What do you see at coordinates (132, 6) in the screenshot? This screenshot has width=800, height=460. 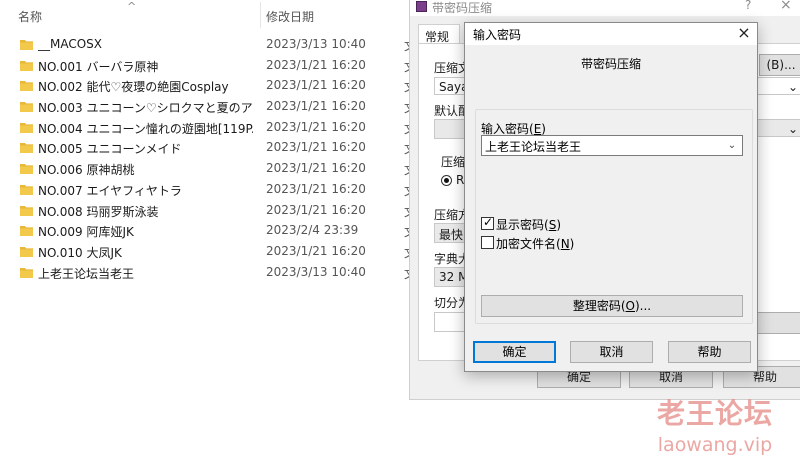 I see `sort-up-icon: ^` at bounding box center [132, 6].